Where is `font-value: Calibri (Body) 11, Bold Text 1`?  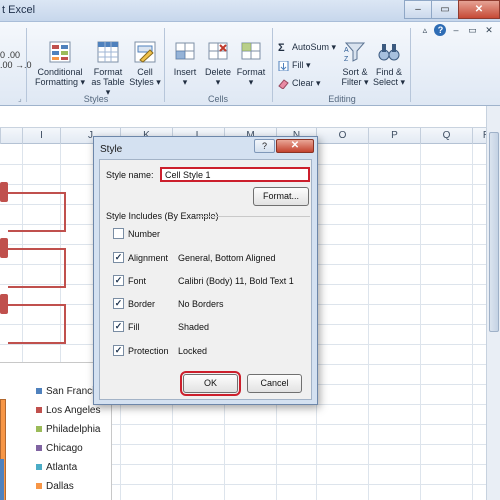 font-value: Calibri (Body) 11, Bold Text 1 is located at coordinates (236, 281).